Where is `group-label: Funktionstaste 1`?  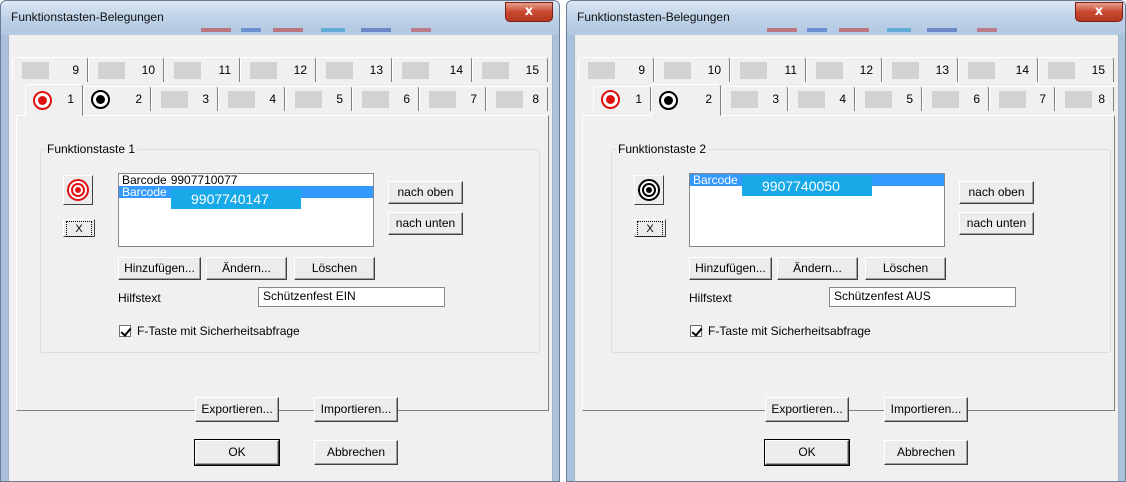 group-label: Funktionstaste 1 is located at coordinates (91, 149).